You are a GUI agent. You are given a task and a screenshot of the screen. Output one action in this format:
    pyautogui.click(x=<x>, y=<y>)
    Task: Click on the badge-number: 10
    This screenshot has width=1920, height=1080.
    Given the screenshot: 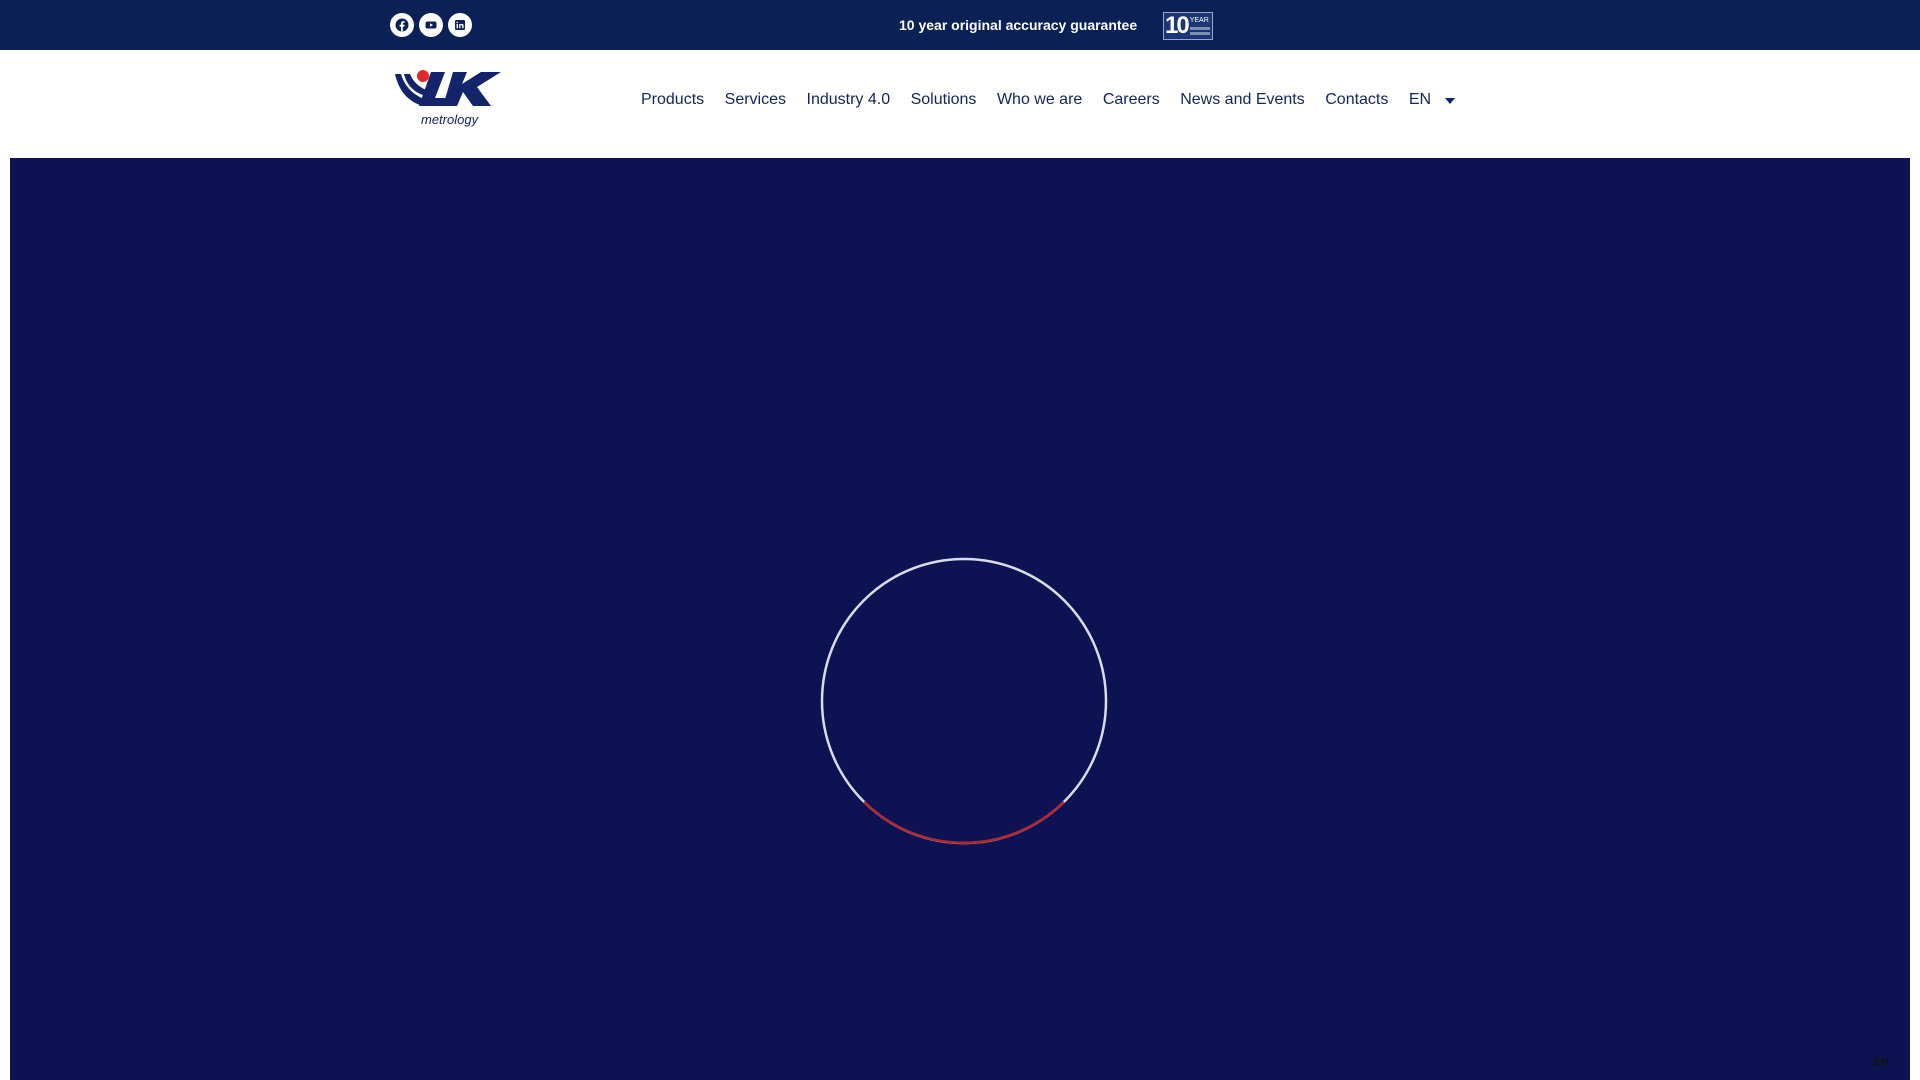 What is the action you would take?
    pyautogui.click(x=1177, y=25)
    